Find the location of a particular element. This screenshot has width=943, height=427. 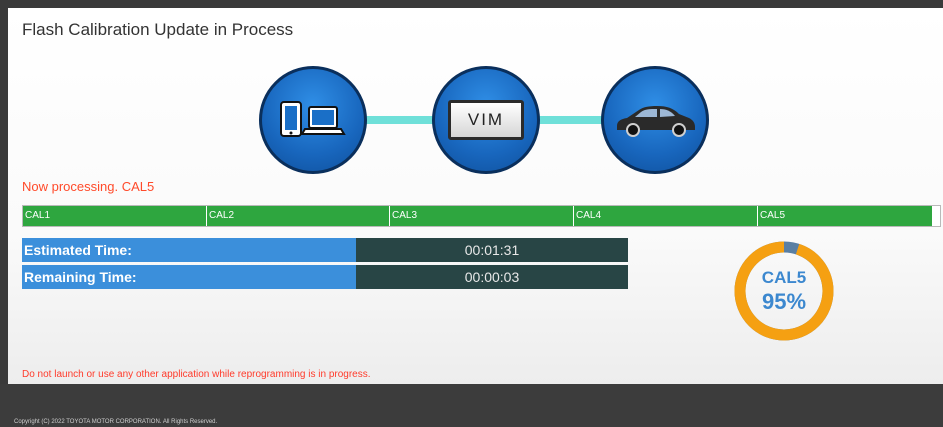

remaining-time-row: Remaining Time: 00:00:03 is located at coordinates (325, 277).